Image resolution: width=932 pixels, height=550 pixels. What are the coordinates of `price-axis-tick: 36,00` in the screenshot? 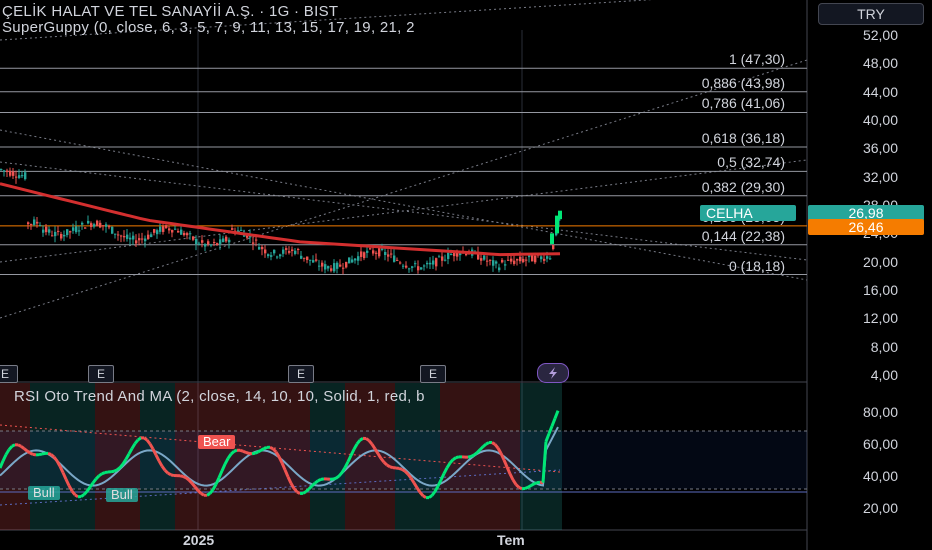 It's located at (880, 148).